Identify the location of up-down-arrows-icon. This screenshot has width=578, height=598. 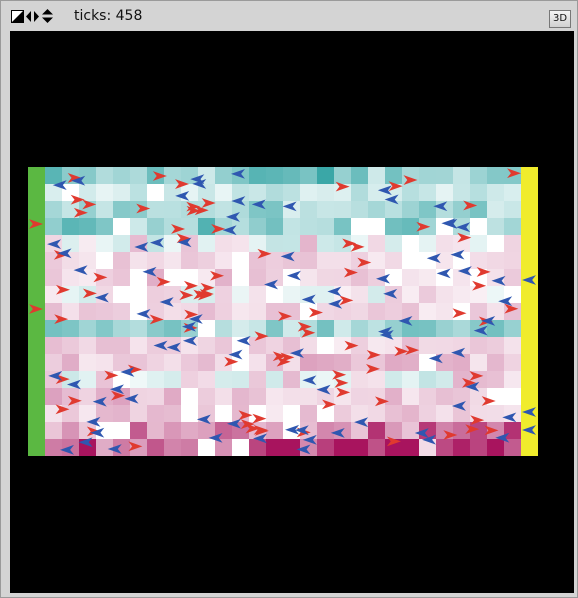
(47, 16).